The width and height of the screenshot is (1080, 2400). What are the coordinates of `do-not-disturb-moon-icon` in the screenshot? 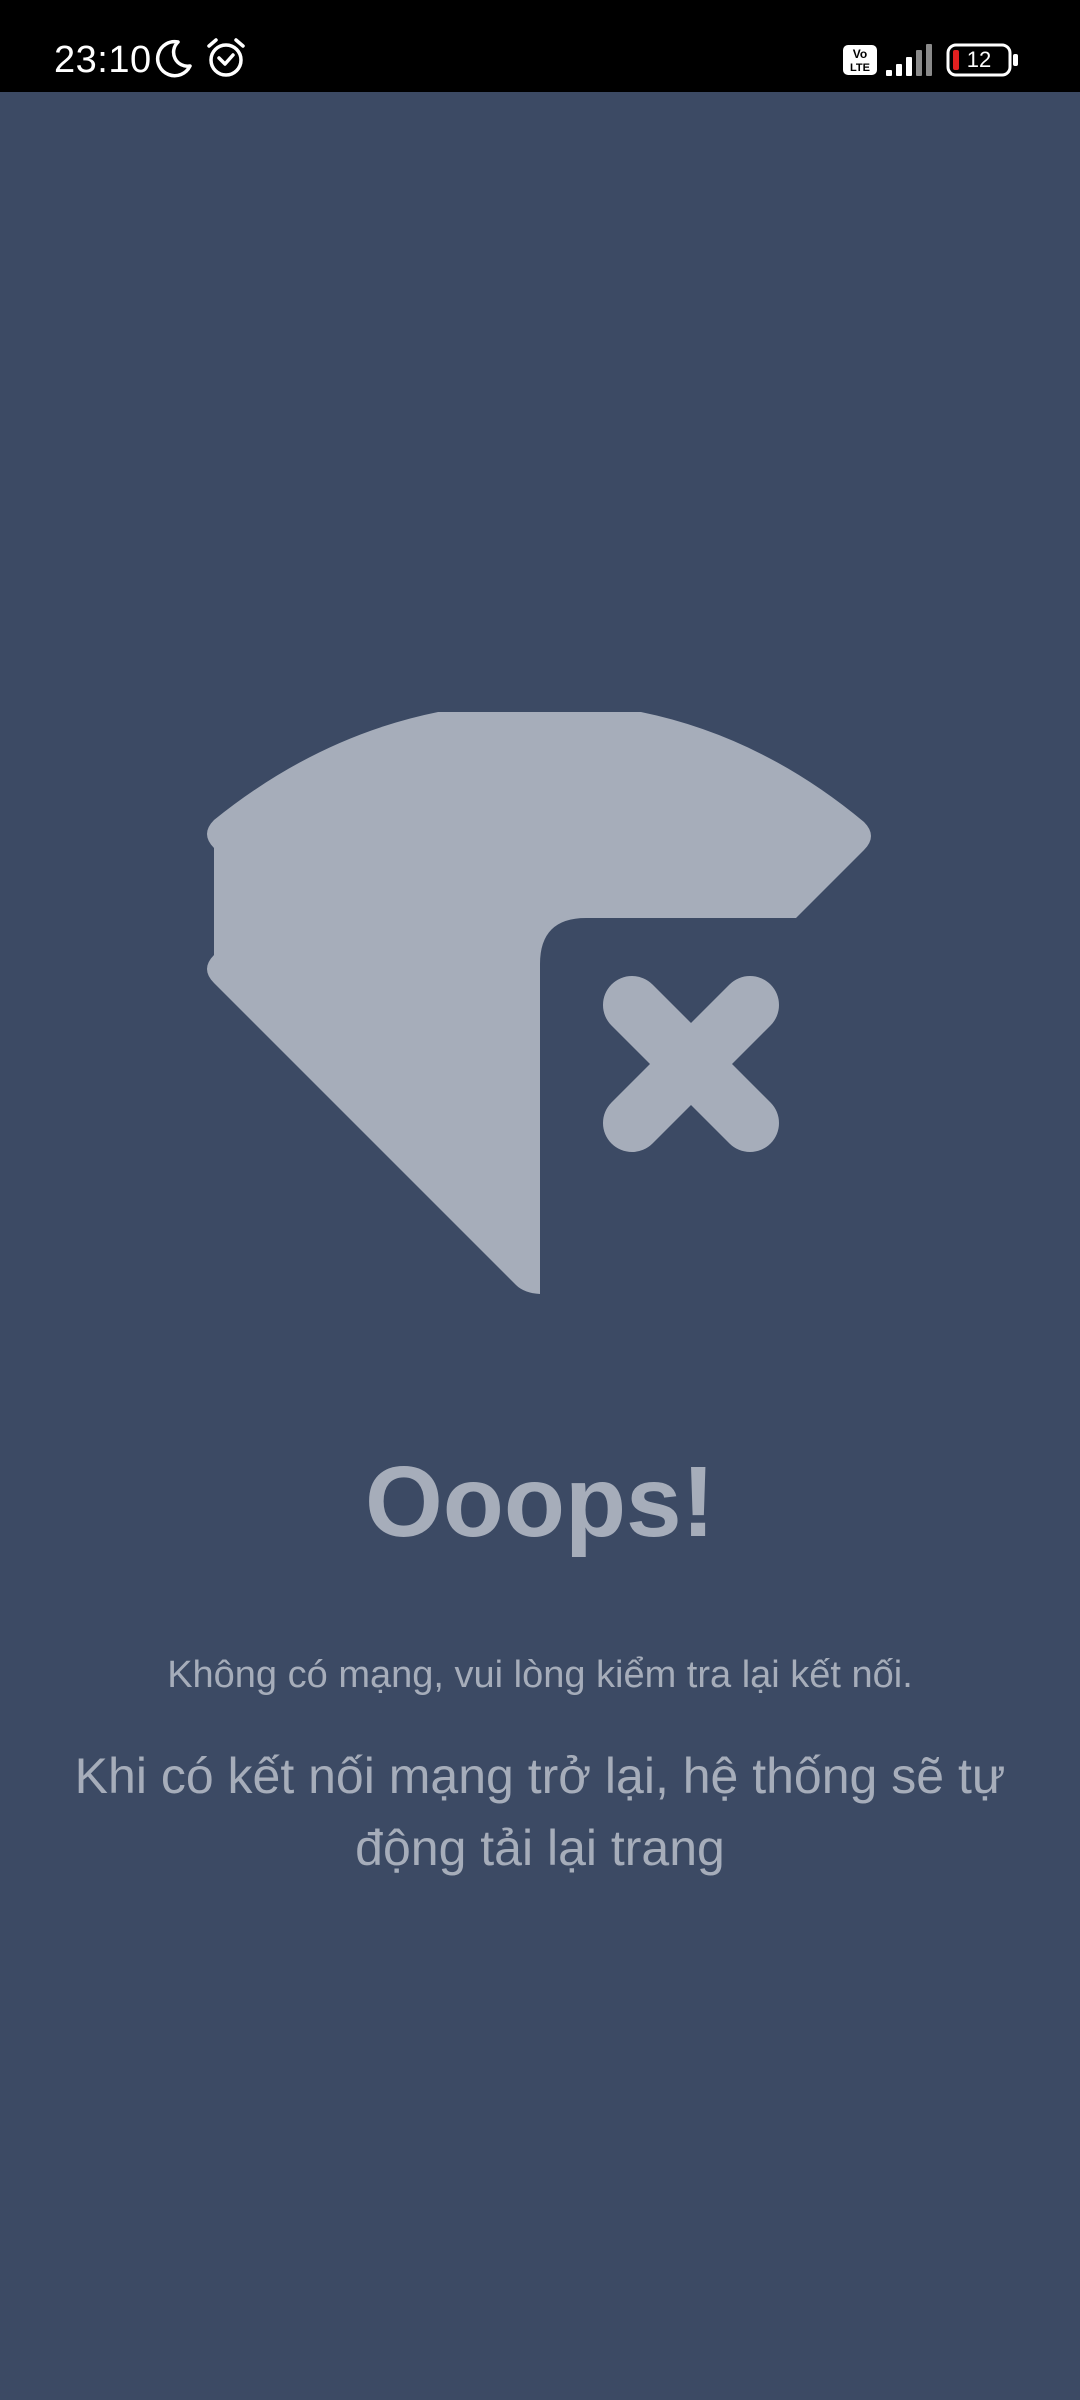 It's located at (173, 58).